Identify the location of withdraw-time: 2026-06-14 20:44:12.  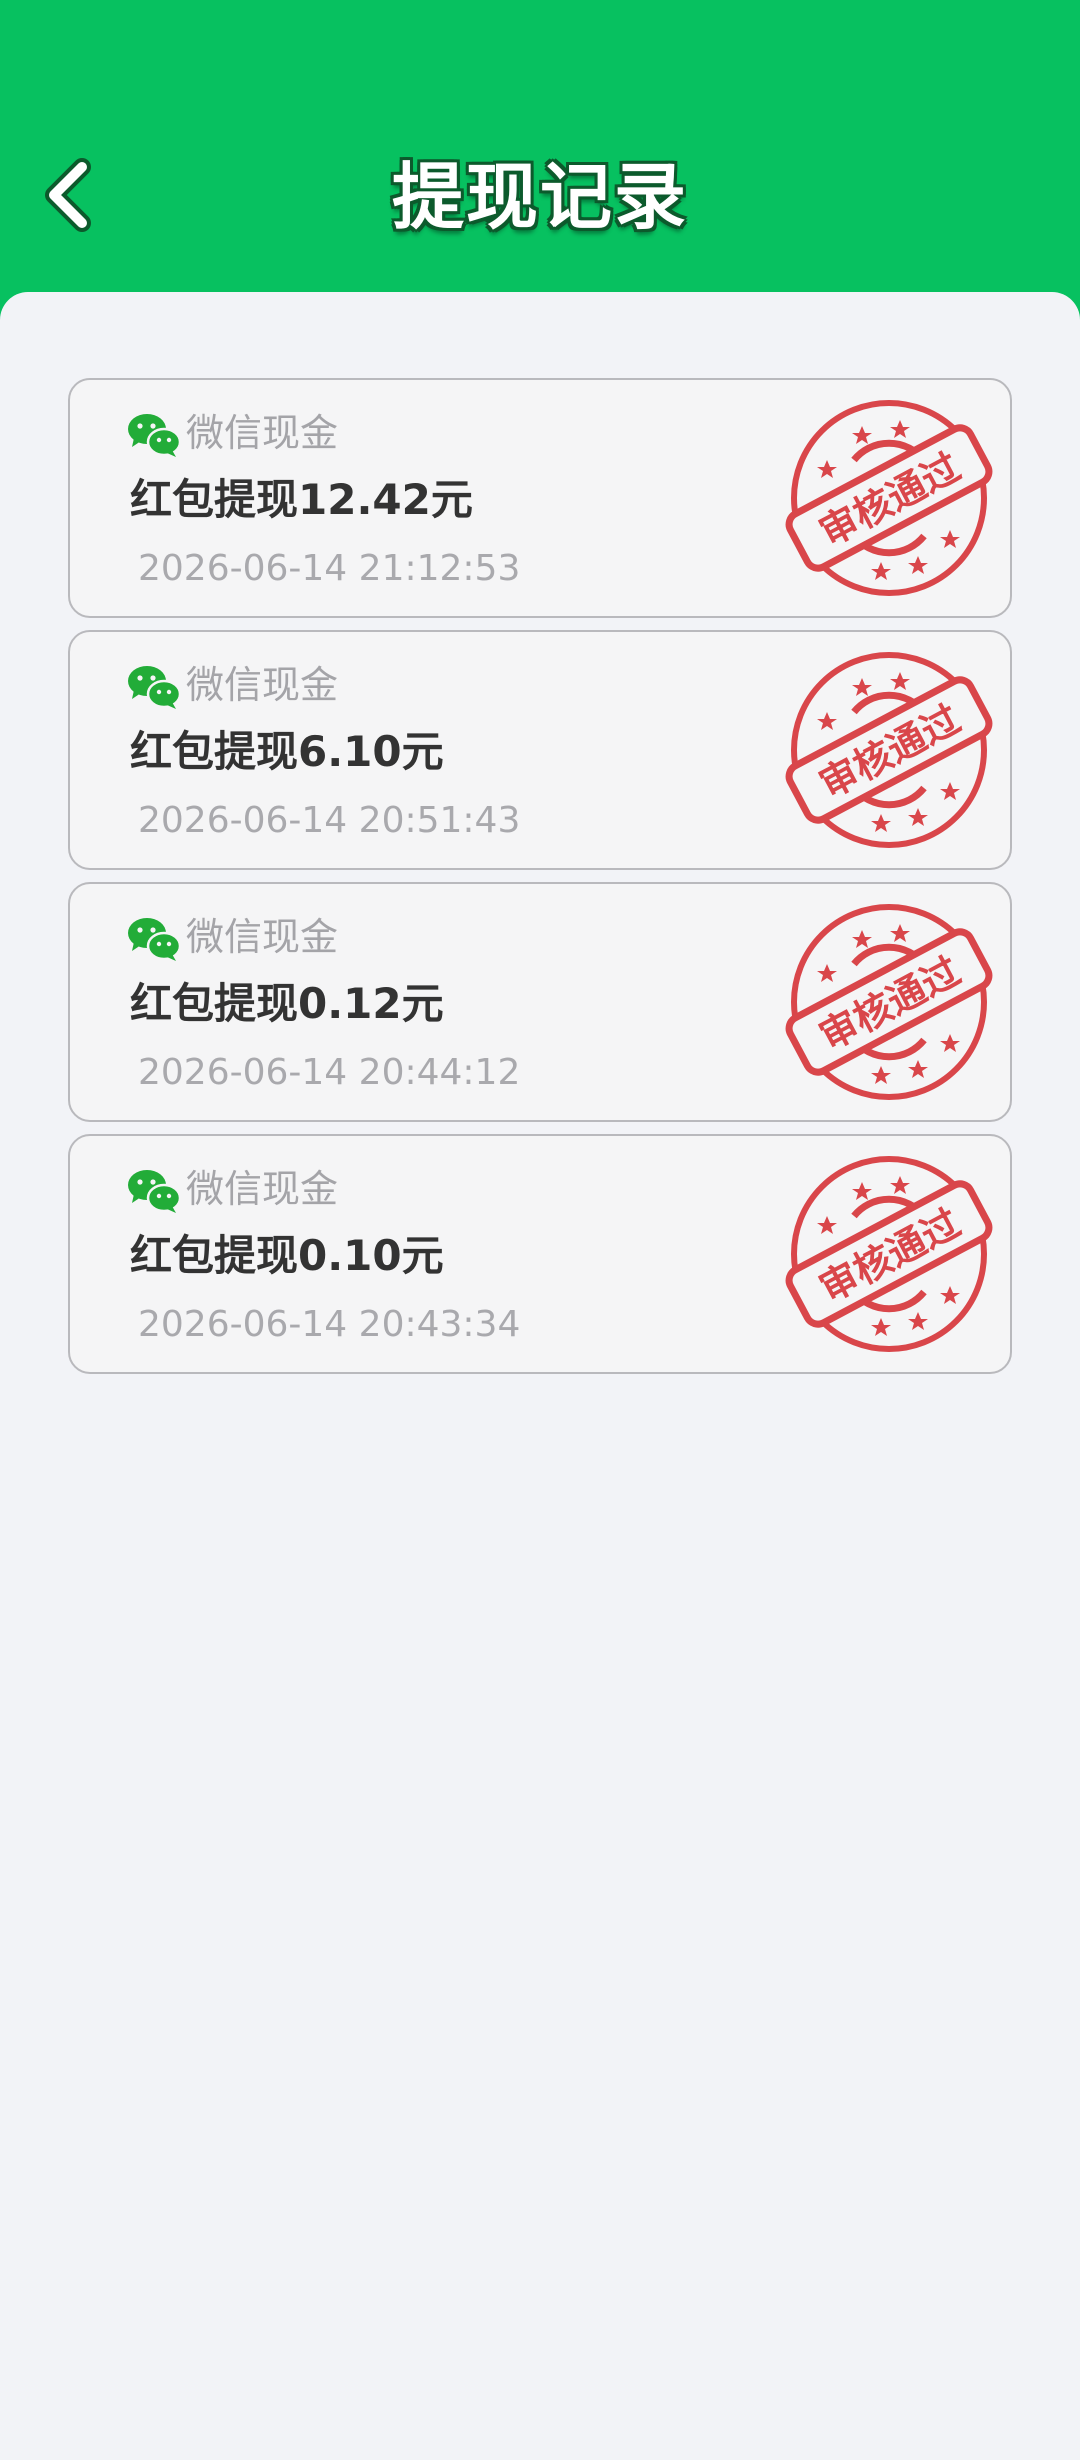
(329, 1072).